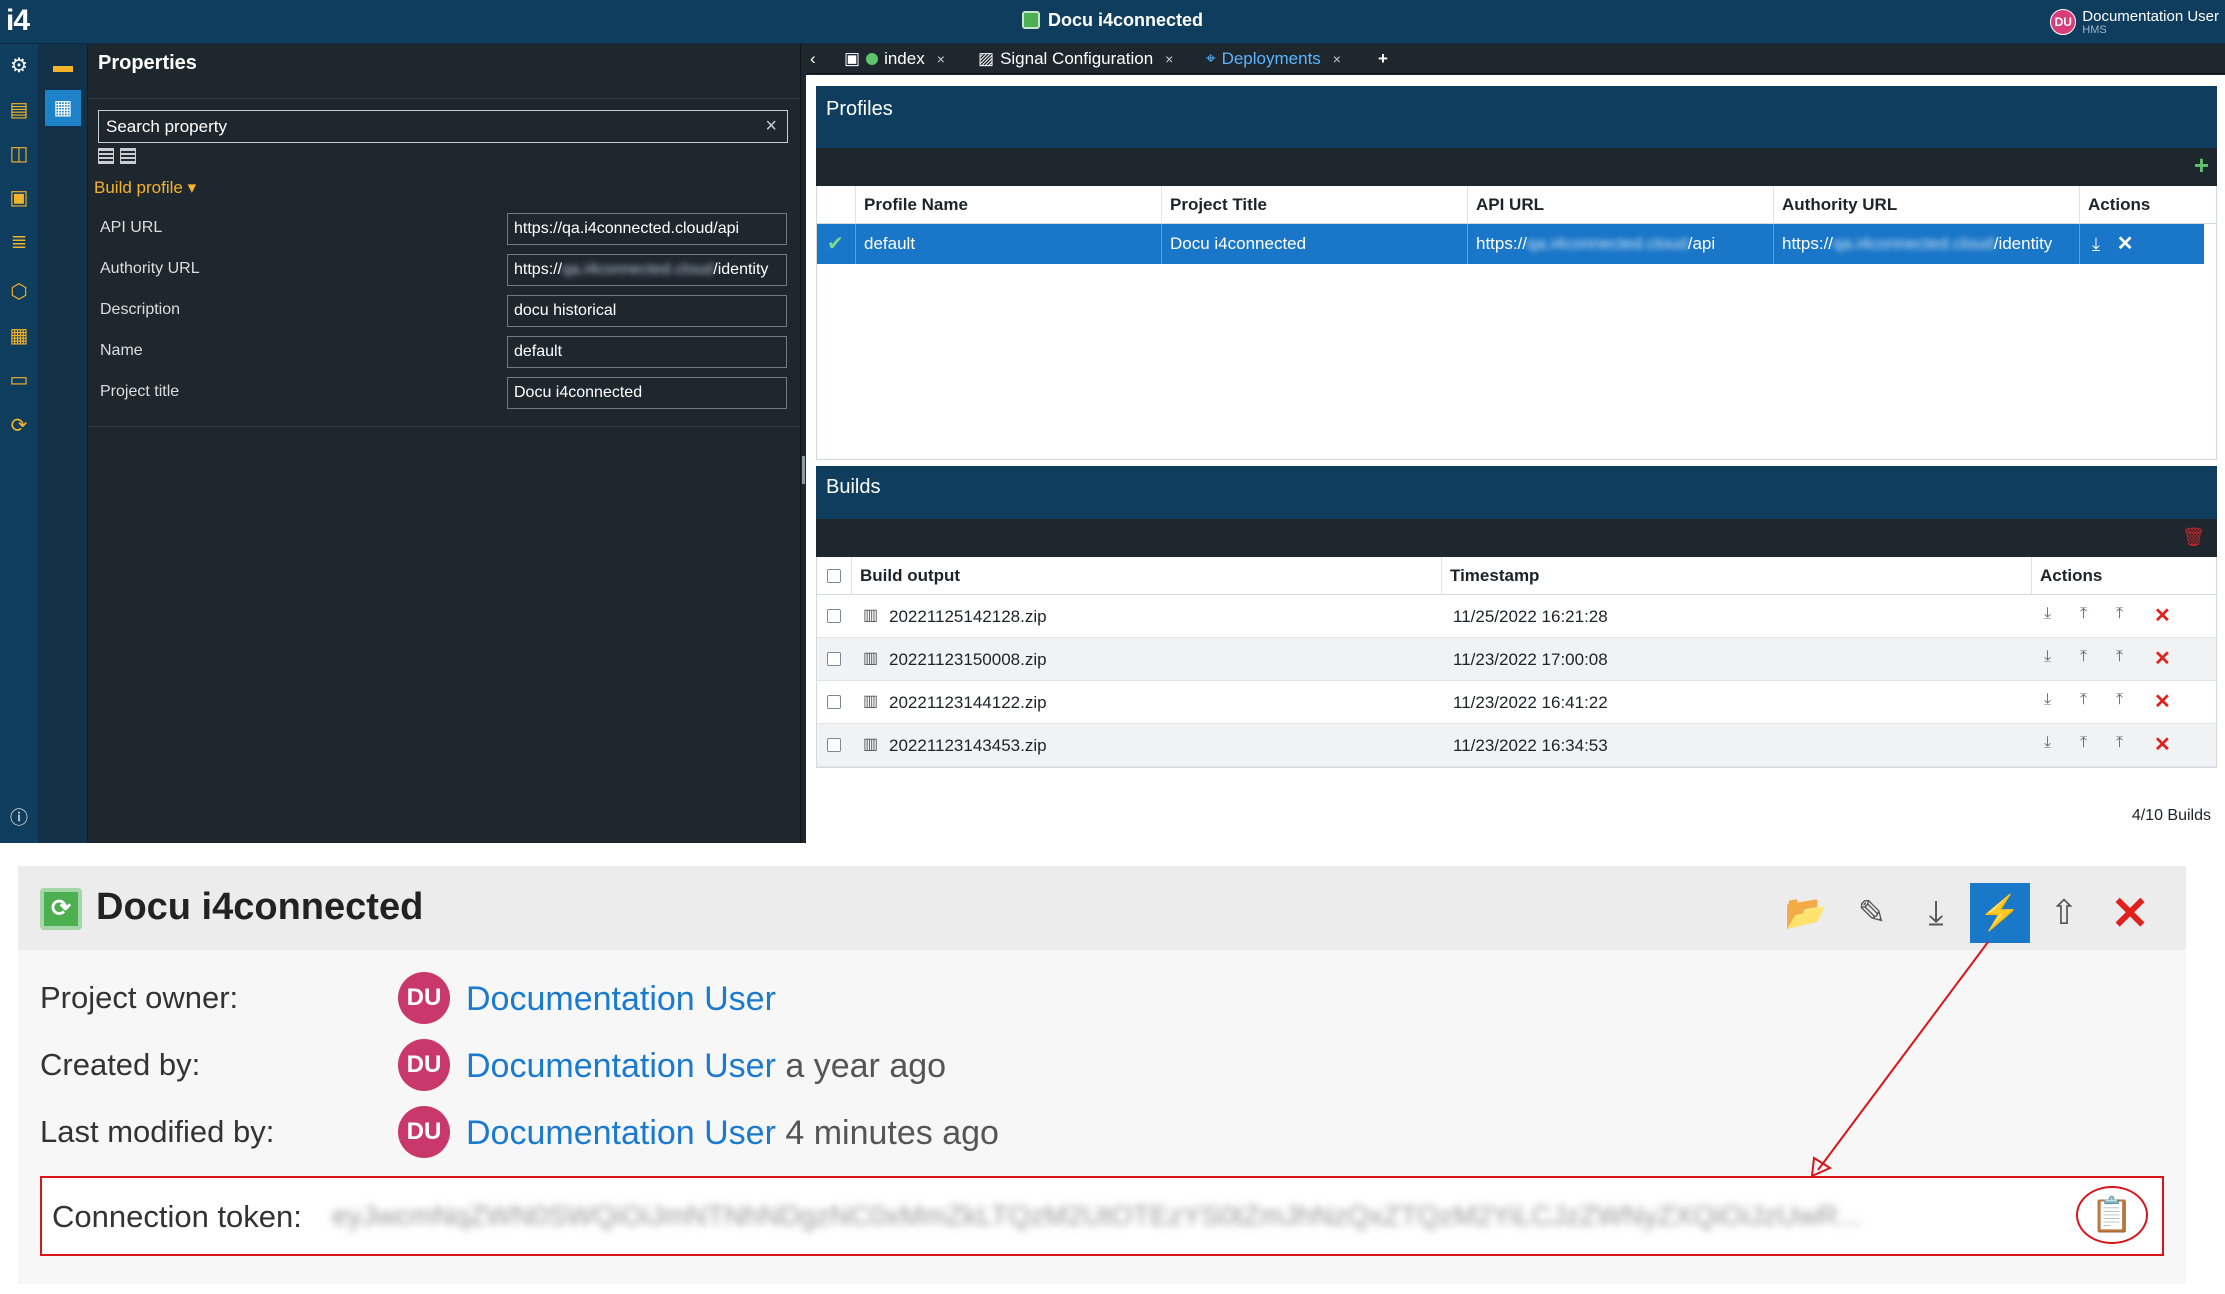  I want to click on user-link: Documentation User, so click(621, 999).